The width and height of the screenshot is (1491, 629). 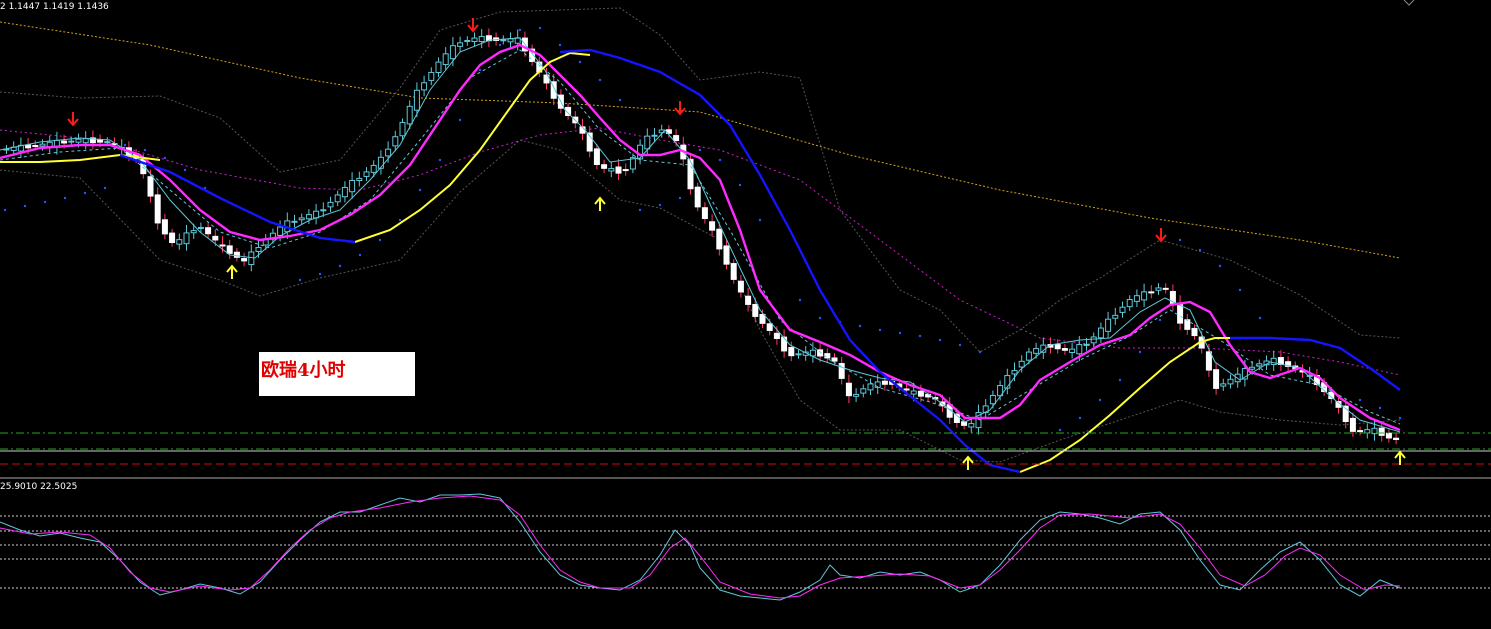 What do you see at coordinates (54, 7) in the screenshot?
I see `price-readout: 2 1.1447 1.1419 1.1436` at bounding box center [54, 7].